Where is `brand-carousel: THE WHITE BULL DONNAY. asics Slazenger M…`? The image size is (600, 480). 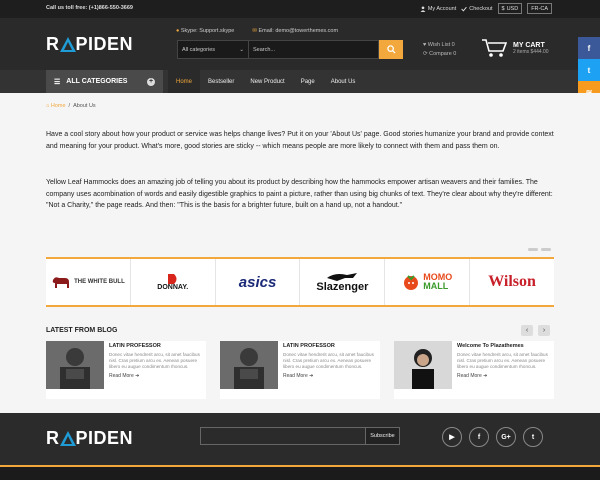
brand-carousel: THE WHITE BULL DONNAY. asics Slazenger M… is located at coordinates (300, 282).